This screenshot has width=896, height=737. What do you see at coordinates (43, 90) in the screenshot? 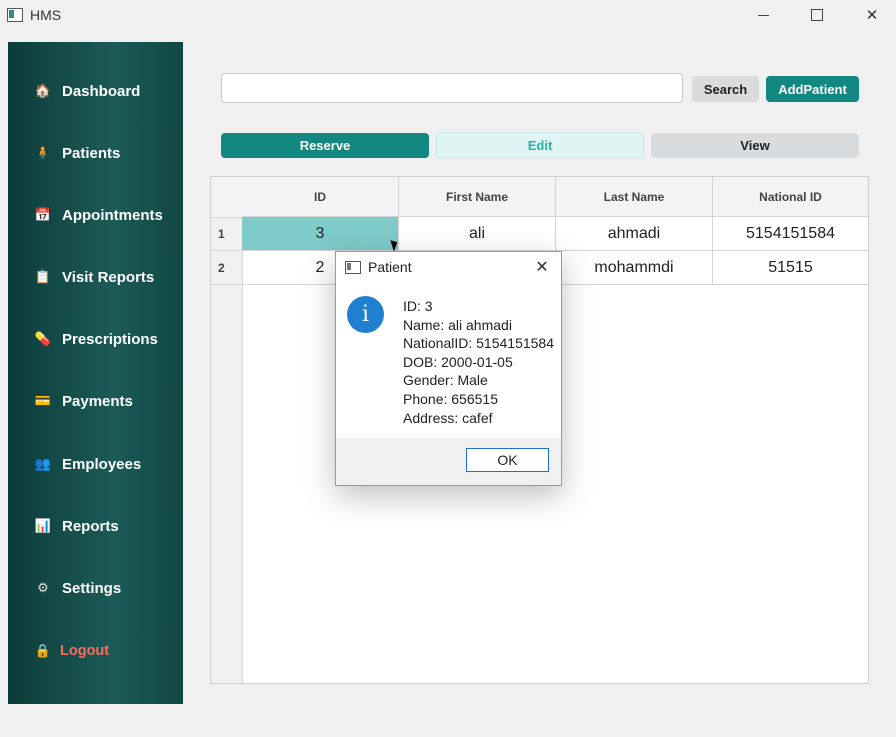
I see `house-icon: 🏠` at bounding box center [43, 90].